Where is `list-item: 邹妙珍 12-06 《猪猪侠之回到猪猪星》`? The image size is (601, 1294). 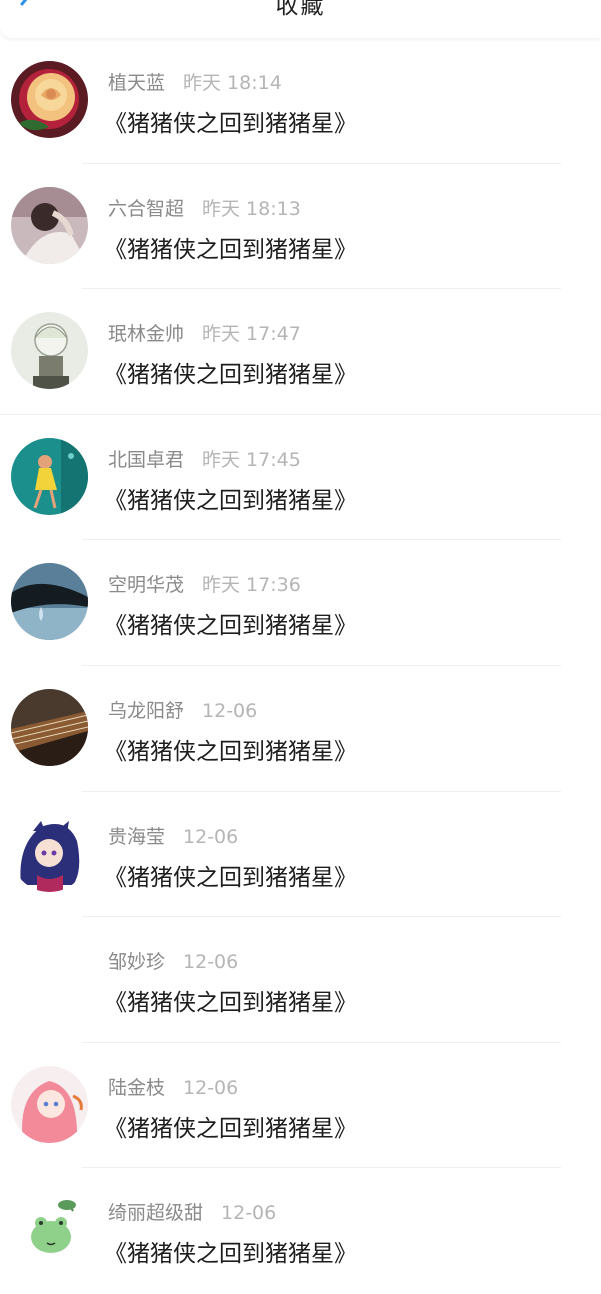
list-item: 邹妙珍 12-06 《猪猪侠之回到猪猪星》 is located at coordinates (300, 980).